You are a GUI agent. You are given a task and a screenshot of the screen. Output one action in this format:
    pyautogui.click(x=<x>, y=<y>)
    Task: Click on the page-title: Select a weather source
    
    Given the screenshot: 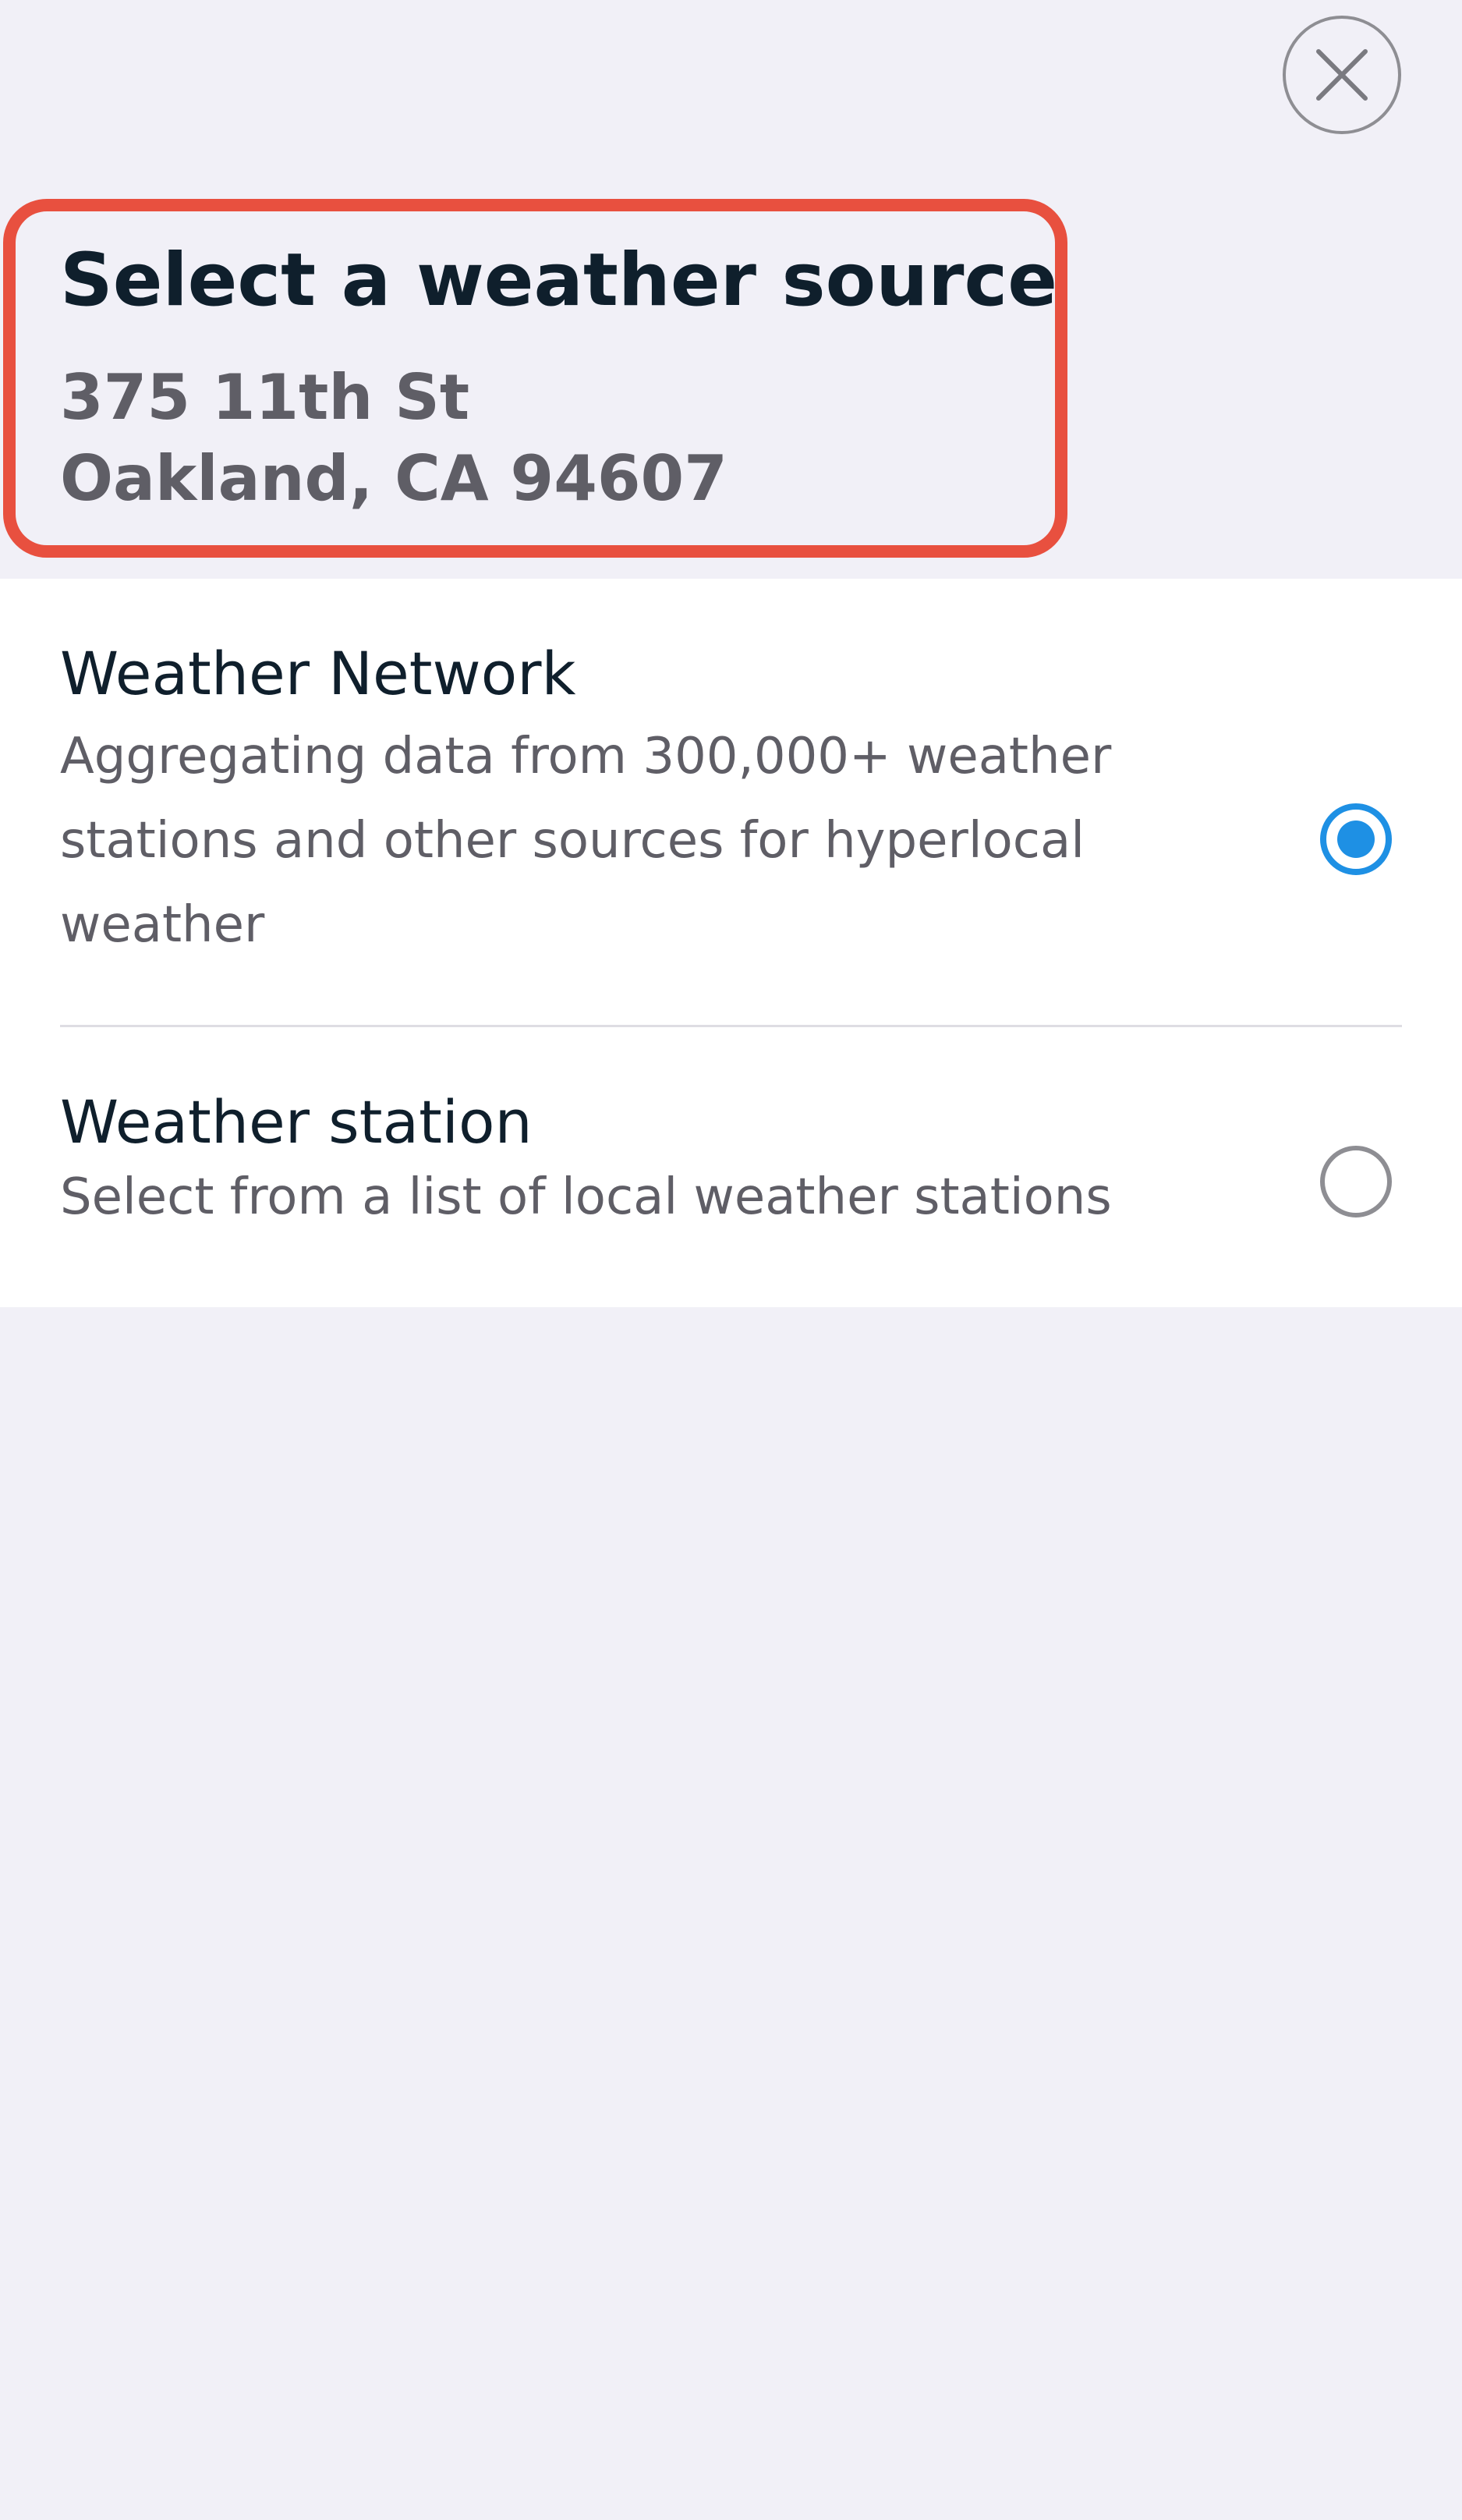 What is the action you would take?
    pyautogui.click(x=558, y=281)
    